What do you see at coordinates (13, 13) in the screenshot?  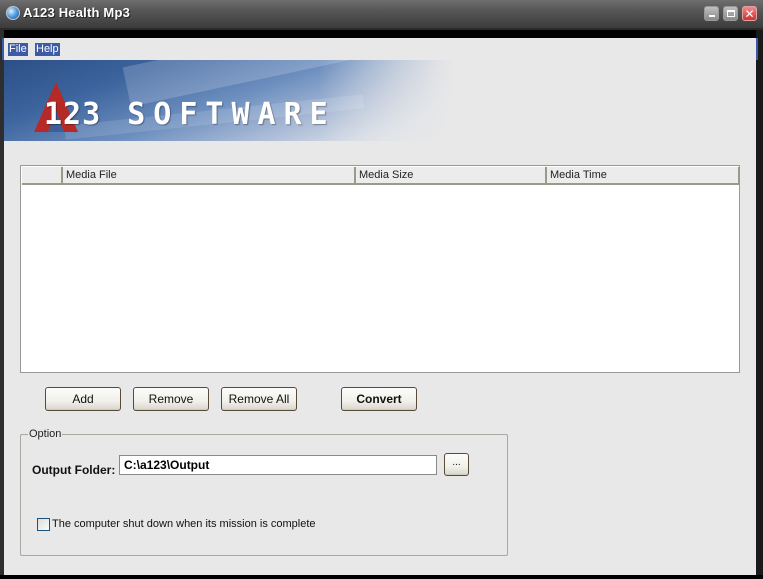 I see `app-globe-icon` at bounding box center [13, 13].